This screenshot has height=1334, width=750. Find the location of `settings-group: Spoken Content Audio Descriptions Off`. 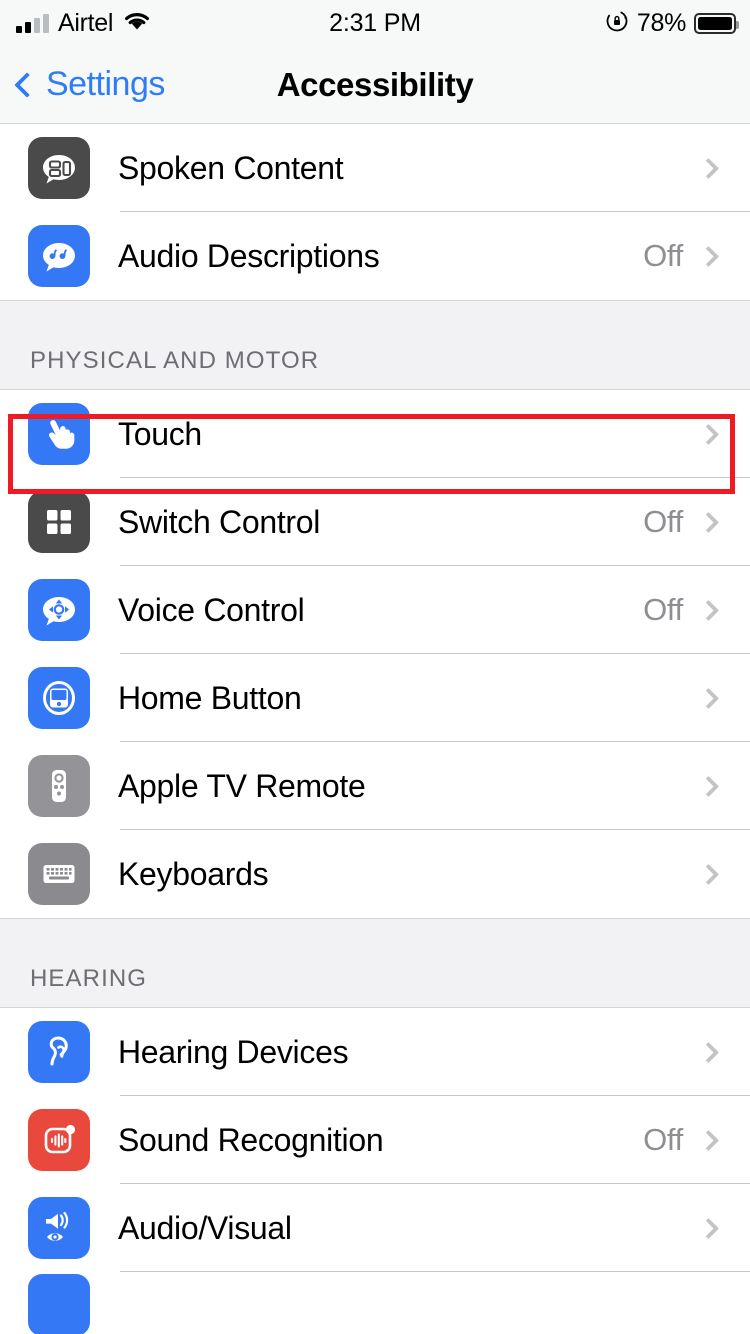

settings-group: Spoken Content Audio Descriptions Off is located at coordinates (375, 212).